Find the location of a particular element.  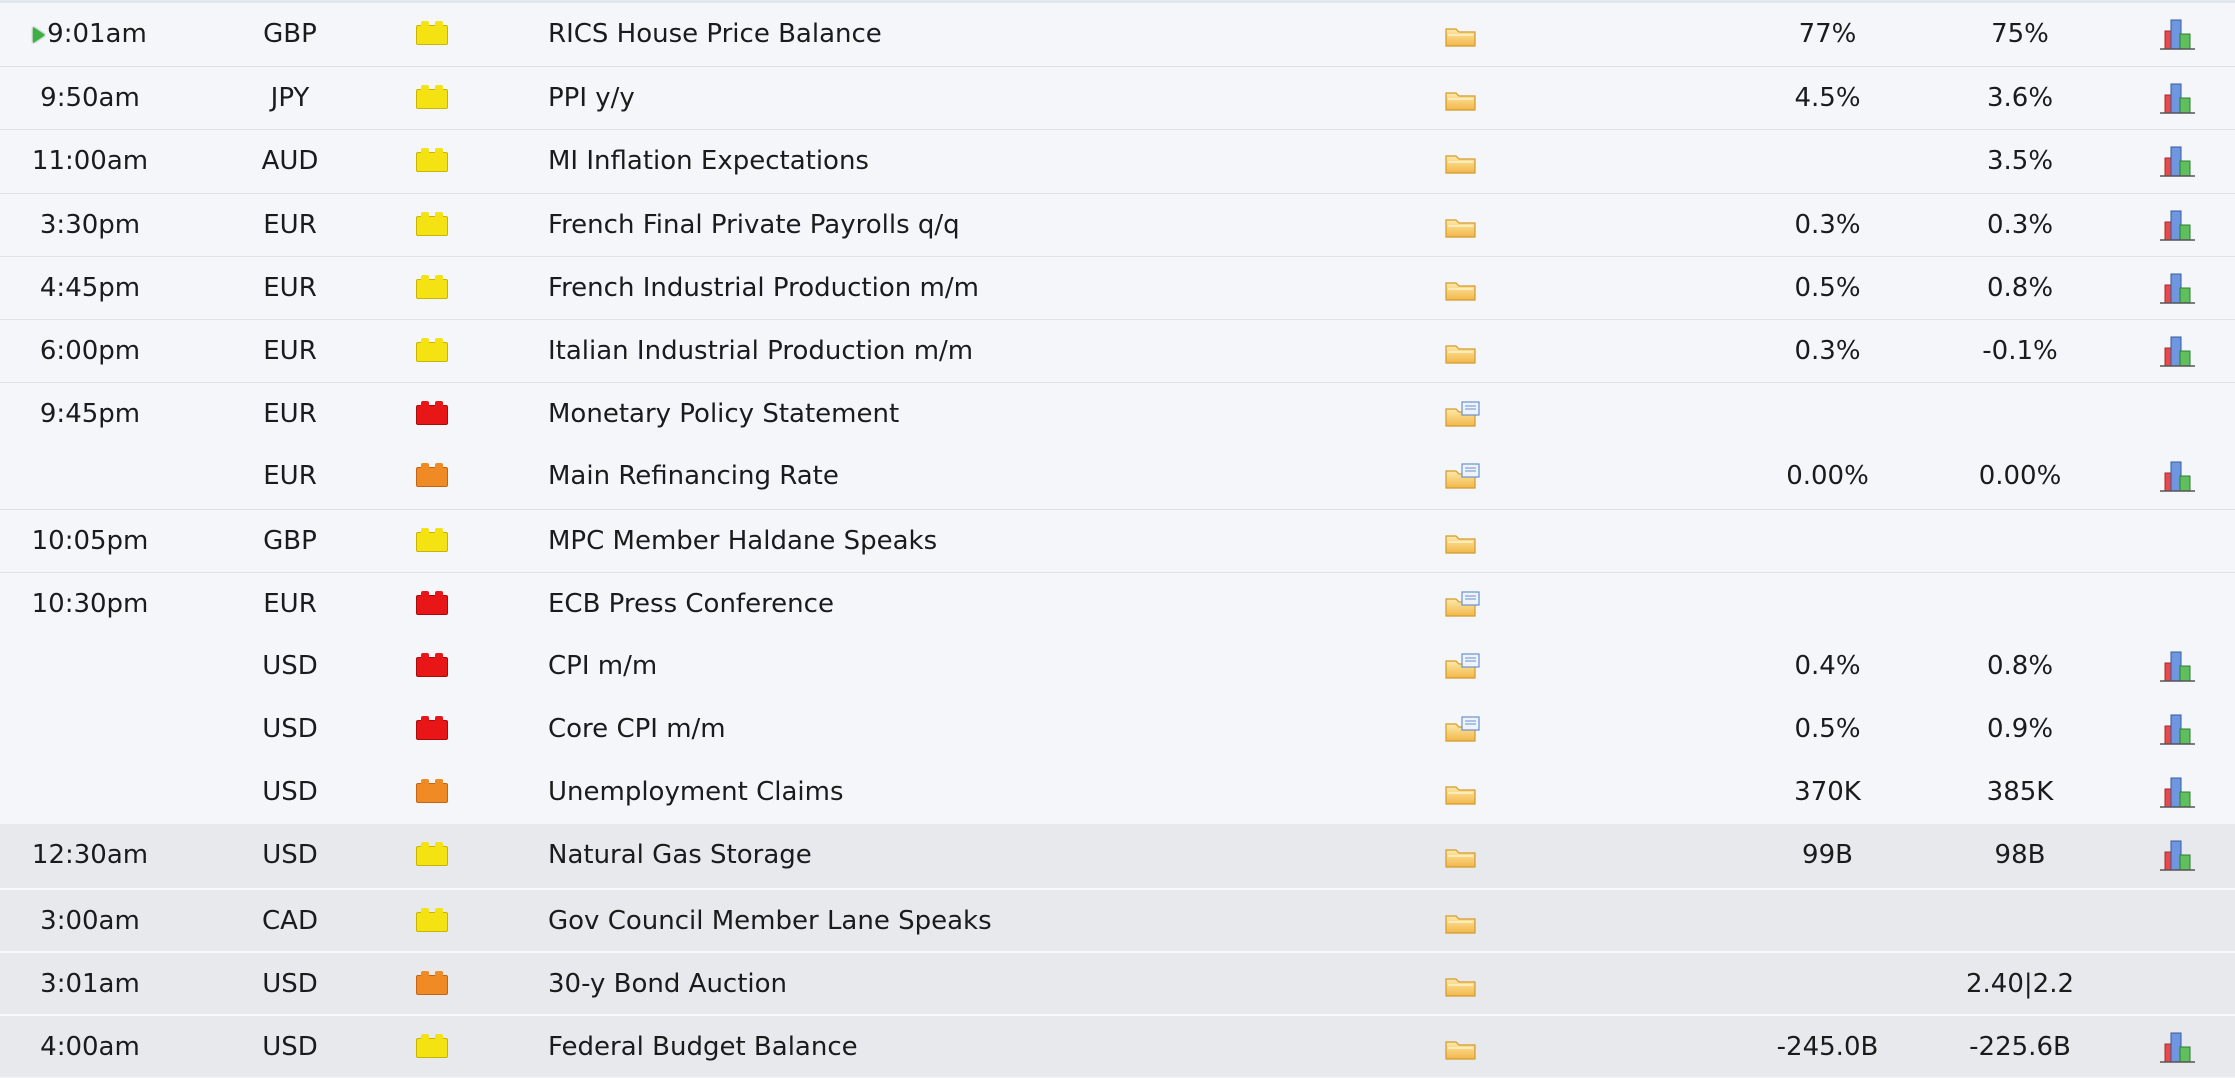

event-title: Italian Industrial Production m/m is located at coordinates (973, 351).